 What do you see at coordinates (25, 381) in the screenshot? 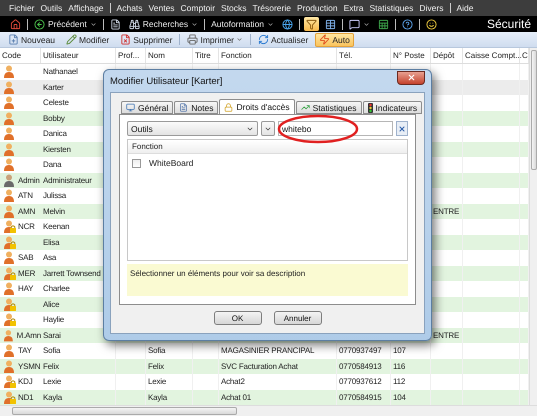
I see `table-cell: KDJ` at bounding box center [25, 381].